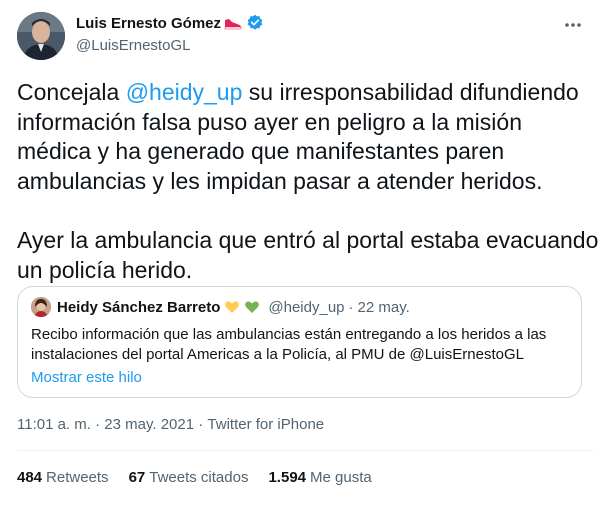 The height and width of the screenshot is (505, 610). Describe the element at coordinates (265, 424) in the screenshot. I see `tweet-source: Twitter for iPhone` at that location.